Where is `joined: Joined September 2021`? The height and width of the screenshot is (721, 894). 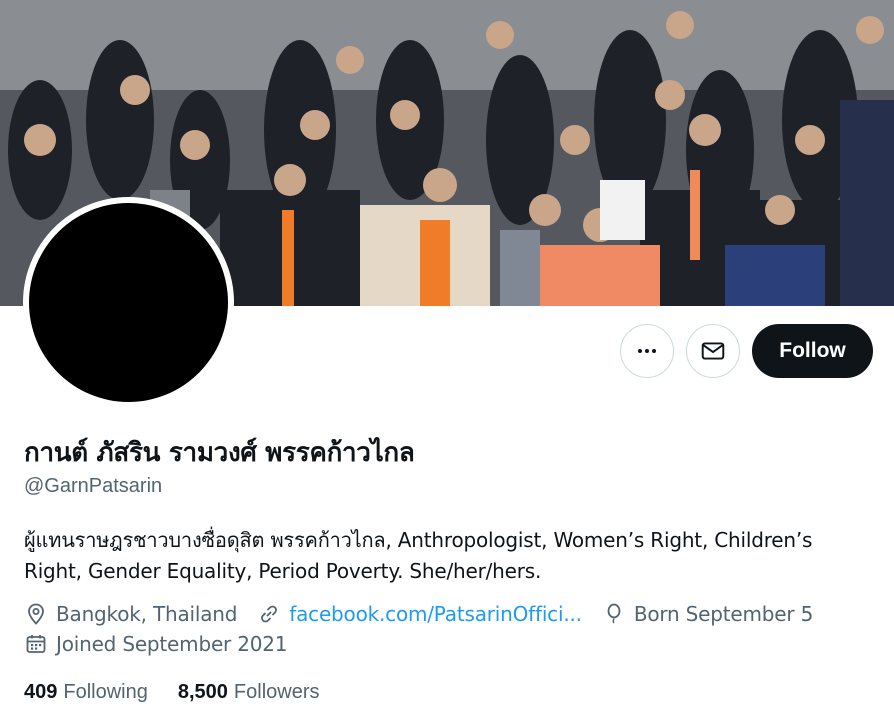
joined: Joined September 2021 is located at coordinates (156, 644).